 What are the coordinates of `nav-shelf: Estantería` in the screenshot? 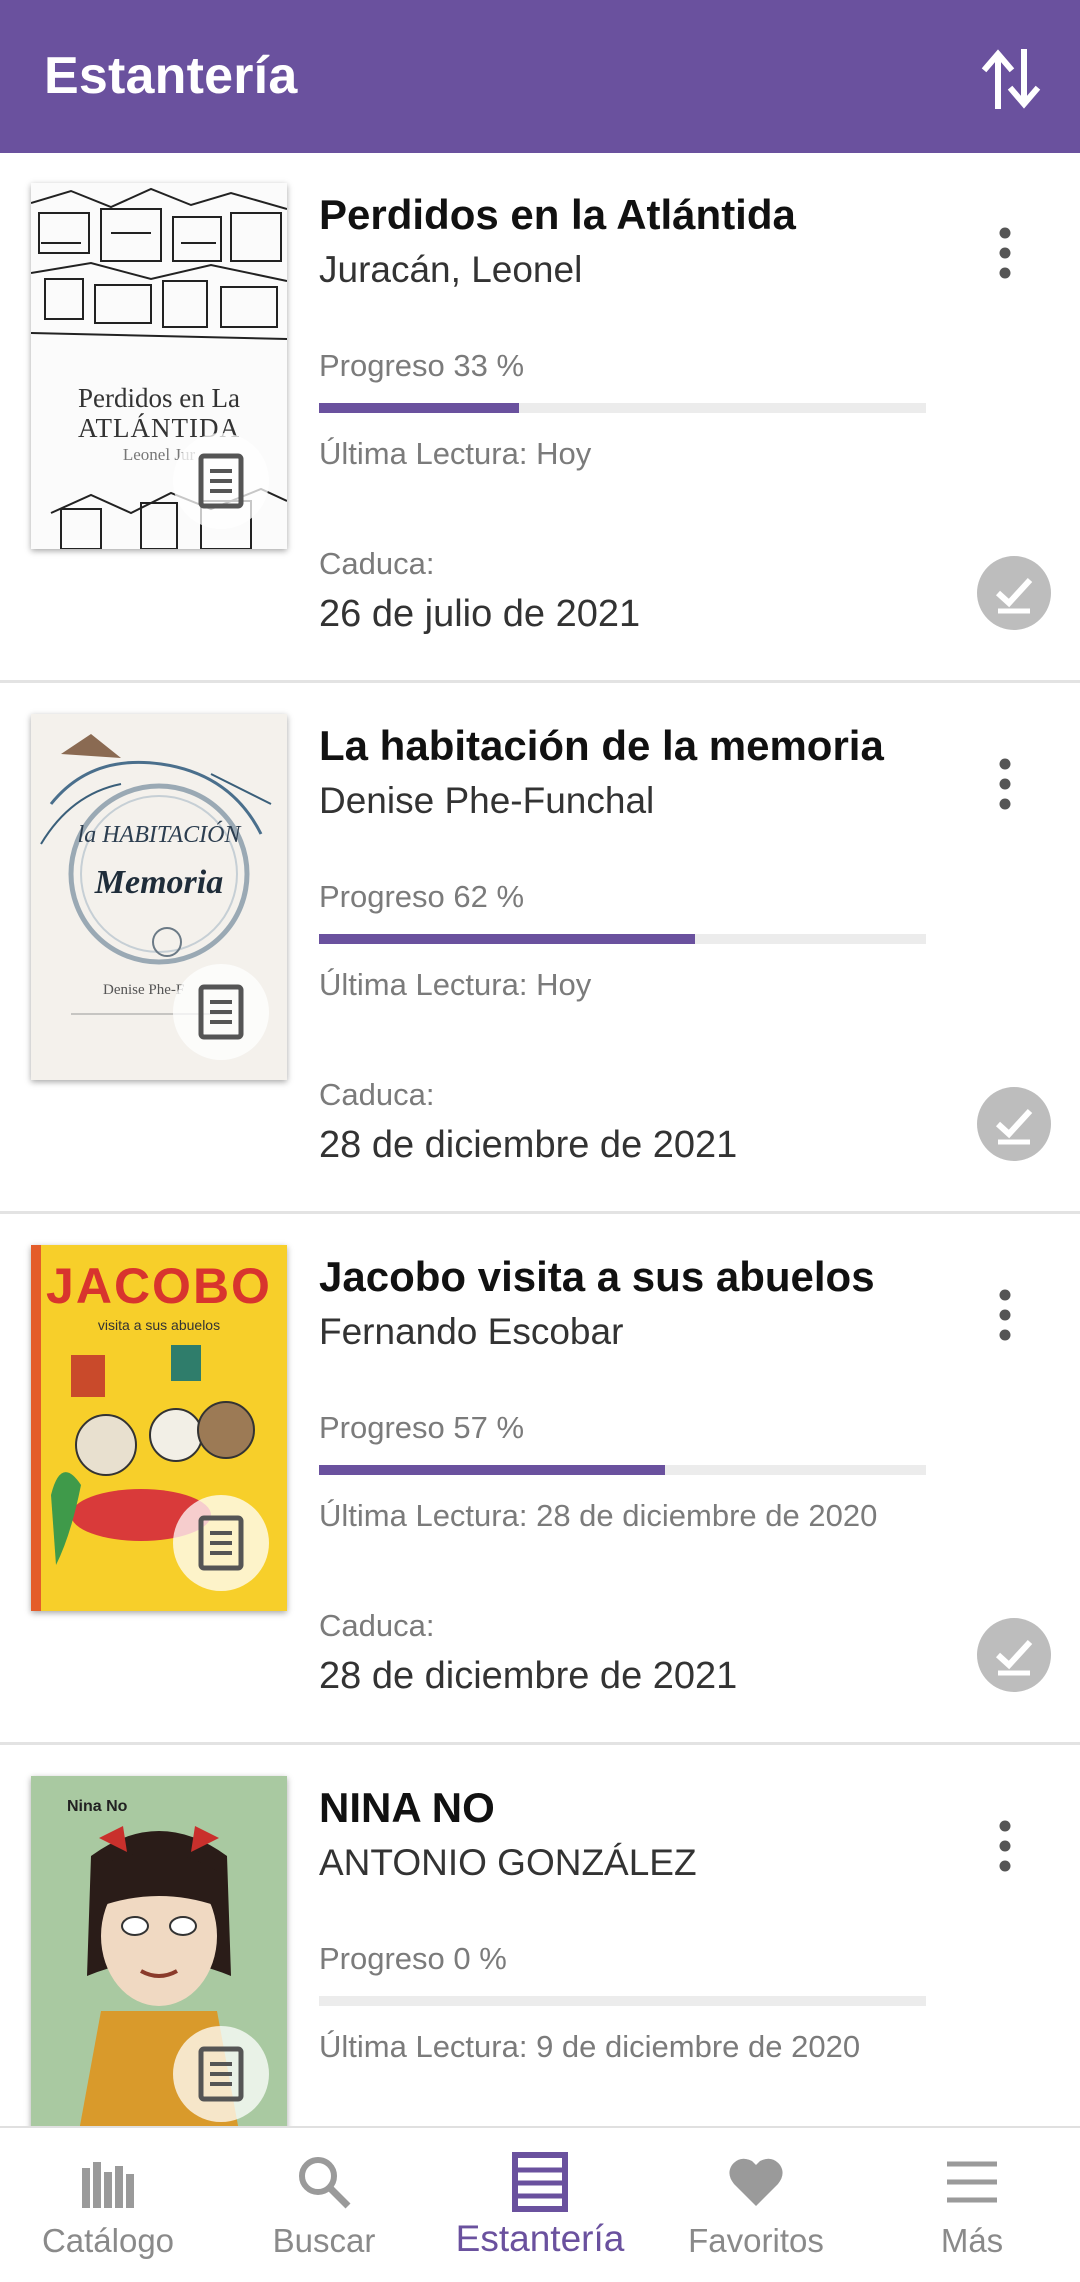 It's located at (540, 2205).